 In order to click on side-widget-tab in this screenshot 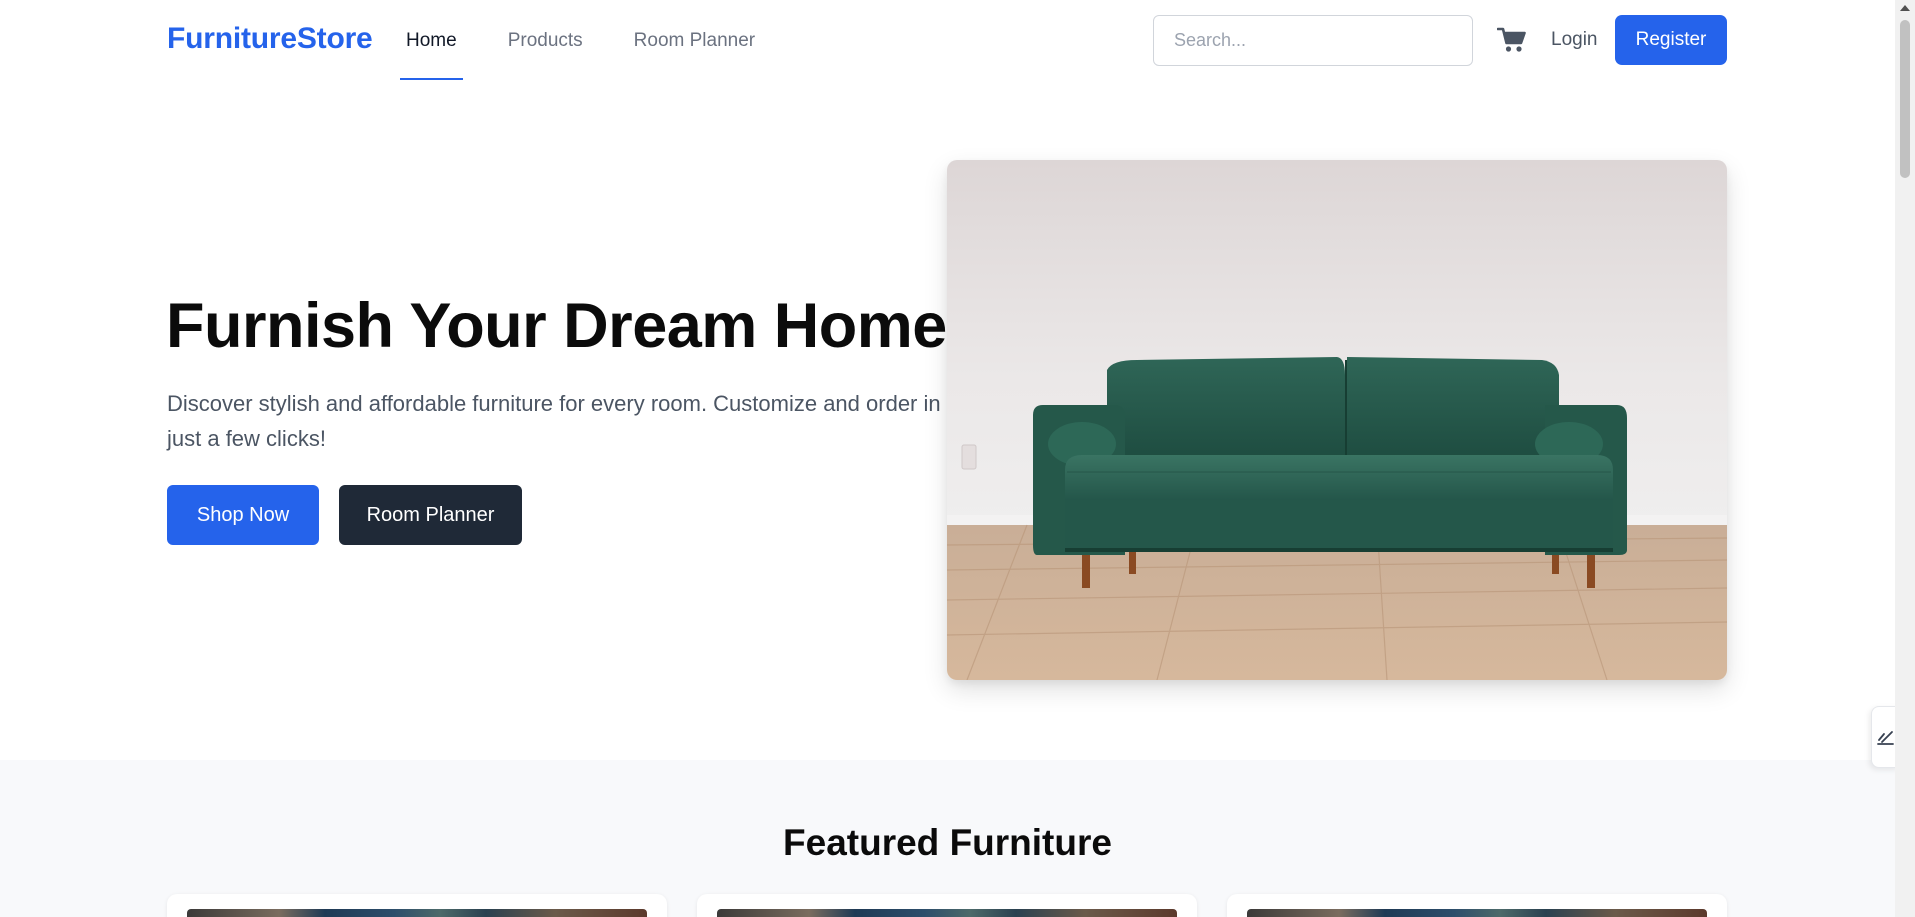, I will do `click(1883, 737)`.